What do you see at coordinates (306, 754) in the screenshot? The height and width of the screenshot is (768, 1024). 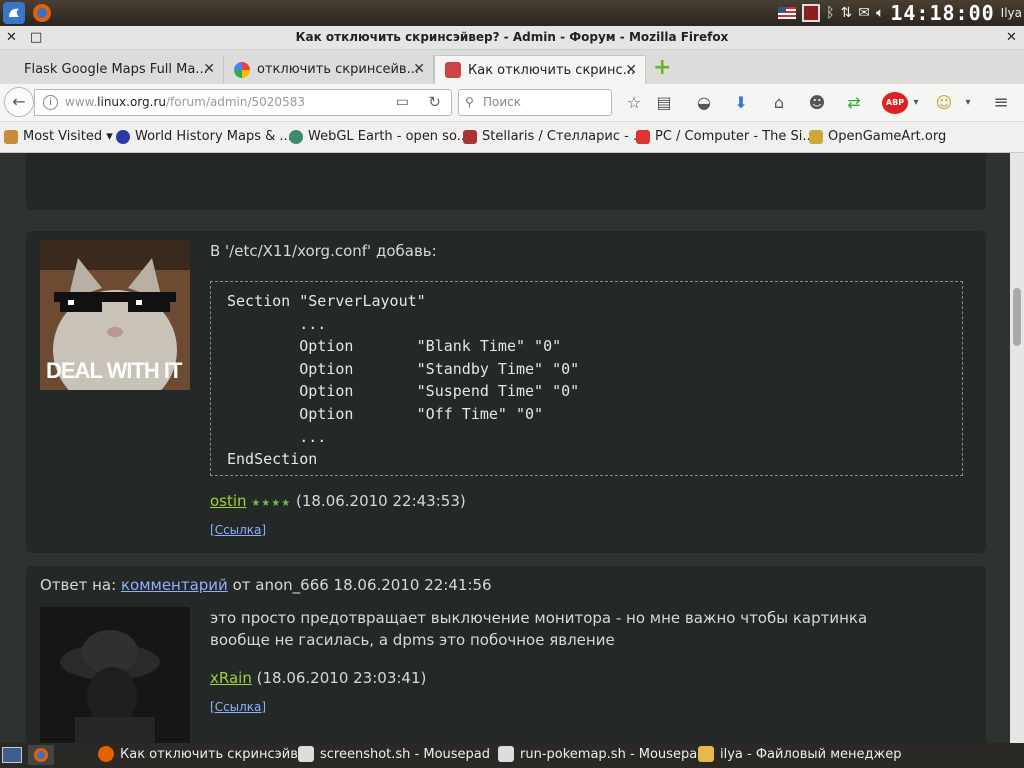 I see `text-editor-icon` at bounding box center [306, 754].